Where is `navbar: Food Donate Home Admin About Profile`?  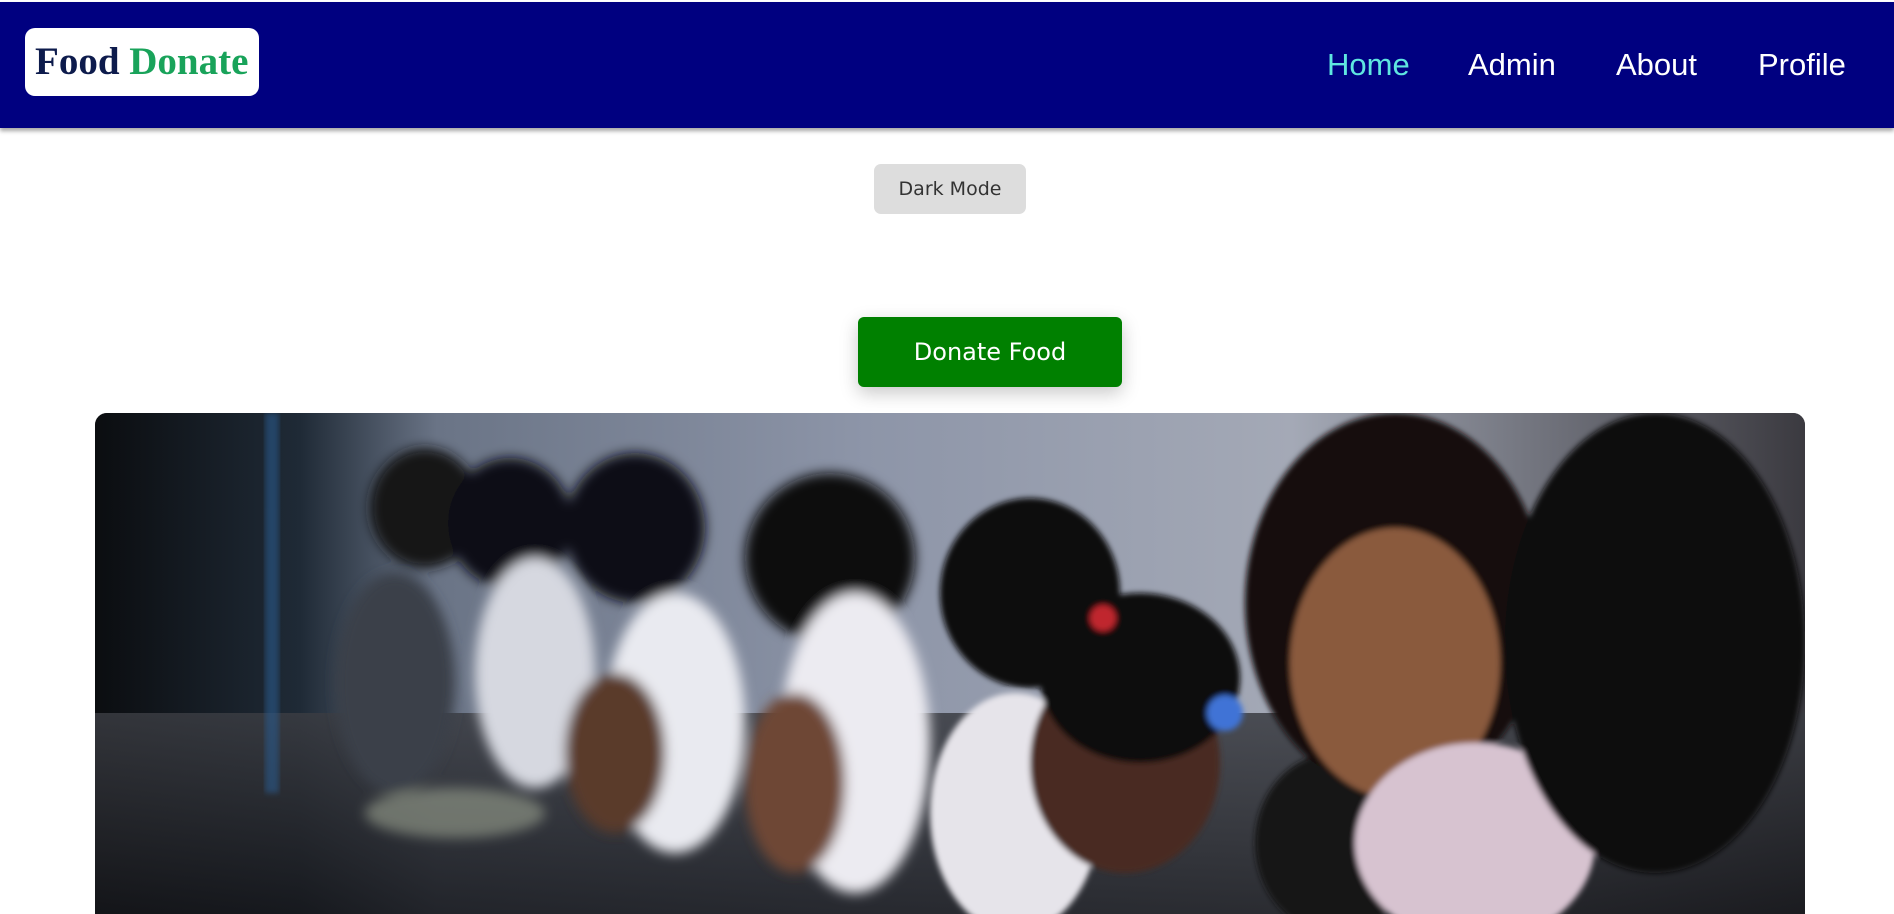
navbar: Food Donate Home Admin About Profile is located at coordinates (947, 65).